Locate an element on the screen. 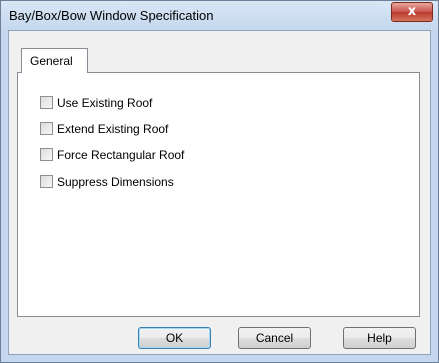  suppress-dimensions-label: Suppress Dimensions is located at coordinates (115, 182).